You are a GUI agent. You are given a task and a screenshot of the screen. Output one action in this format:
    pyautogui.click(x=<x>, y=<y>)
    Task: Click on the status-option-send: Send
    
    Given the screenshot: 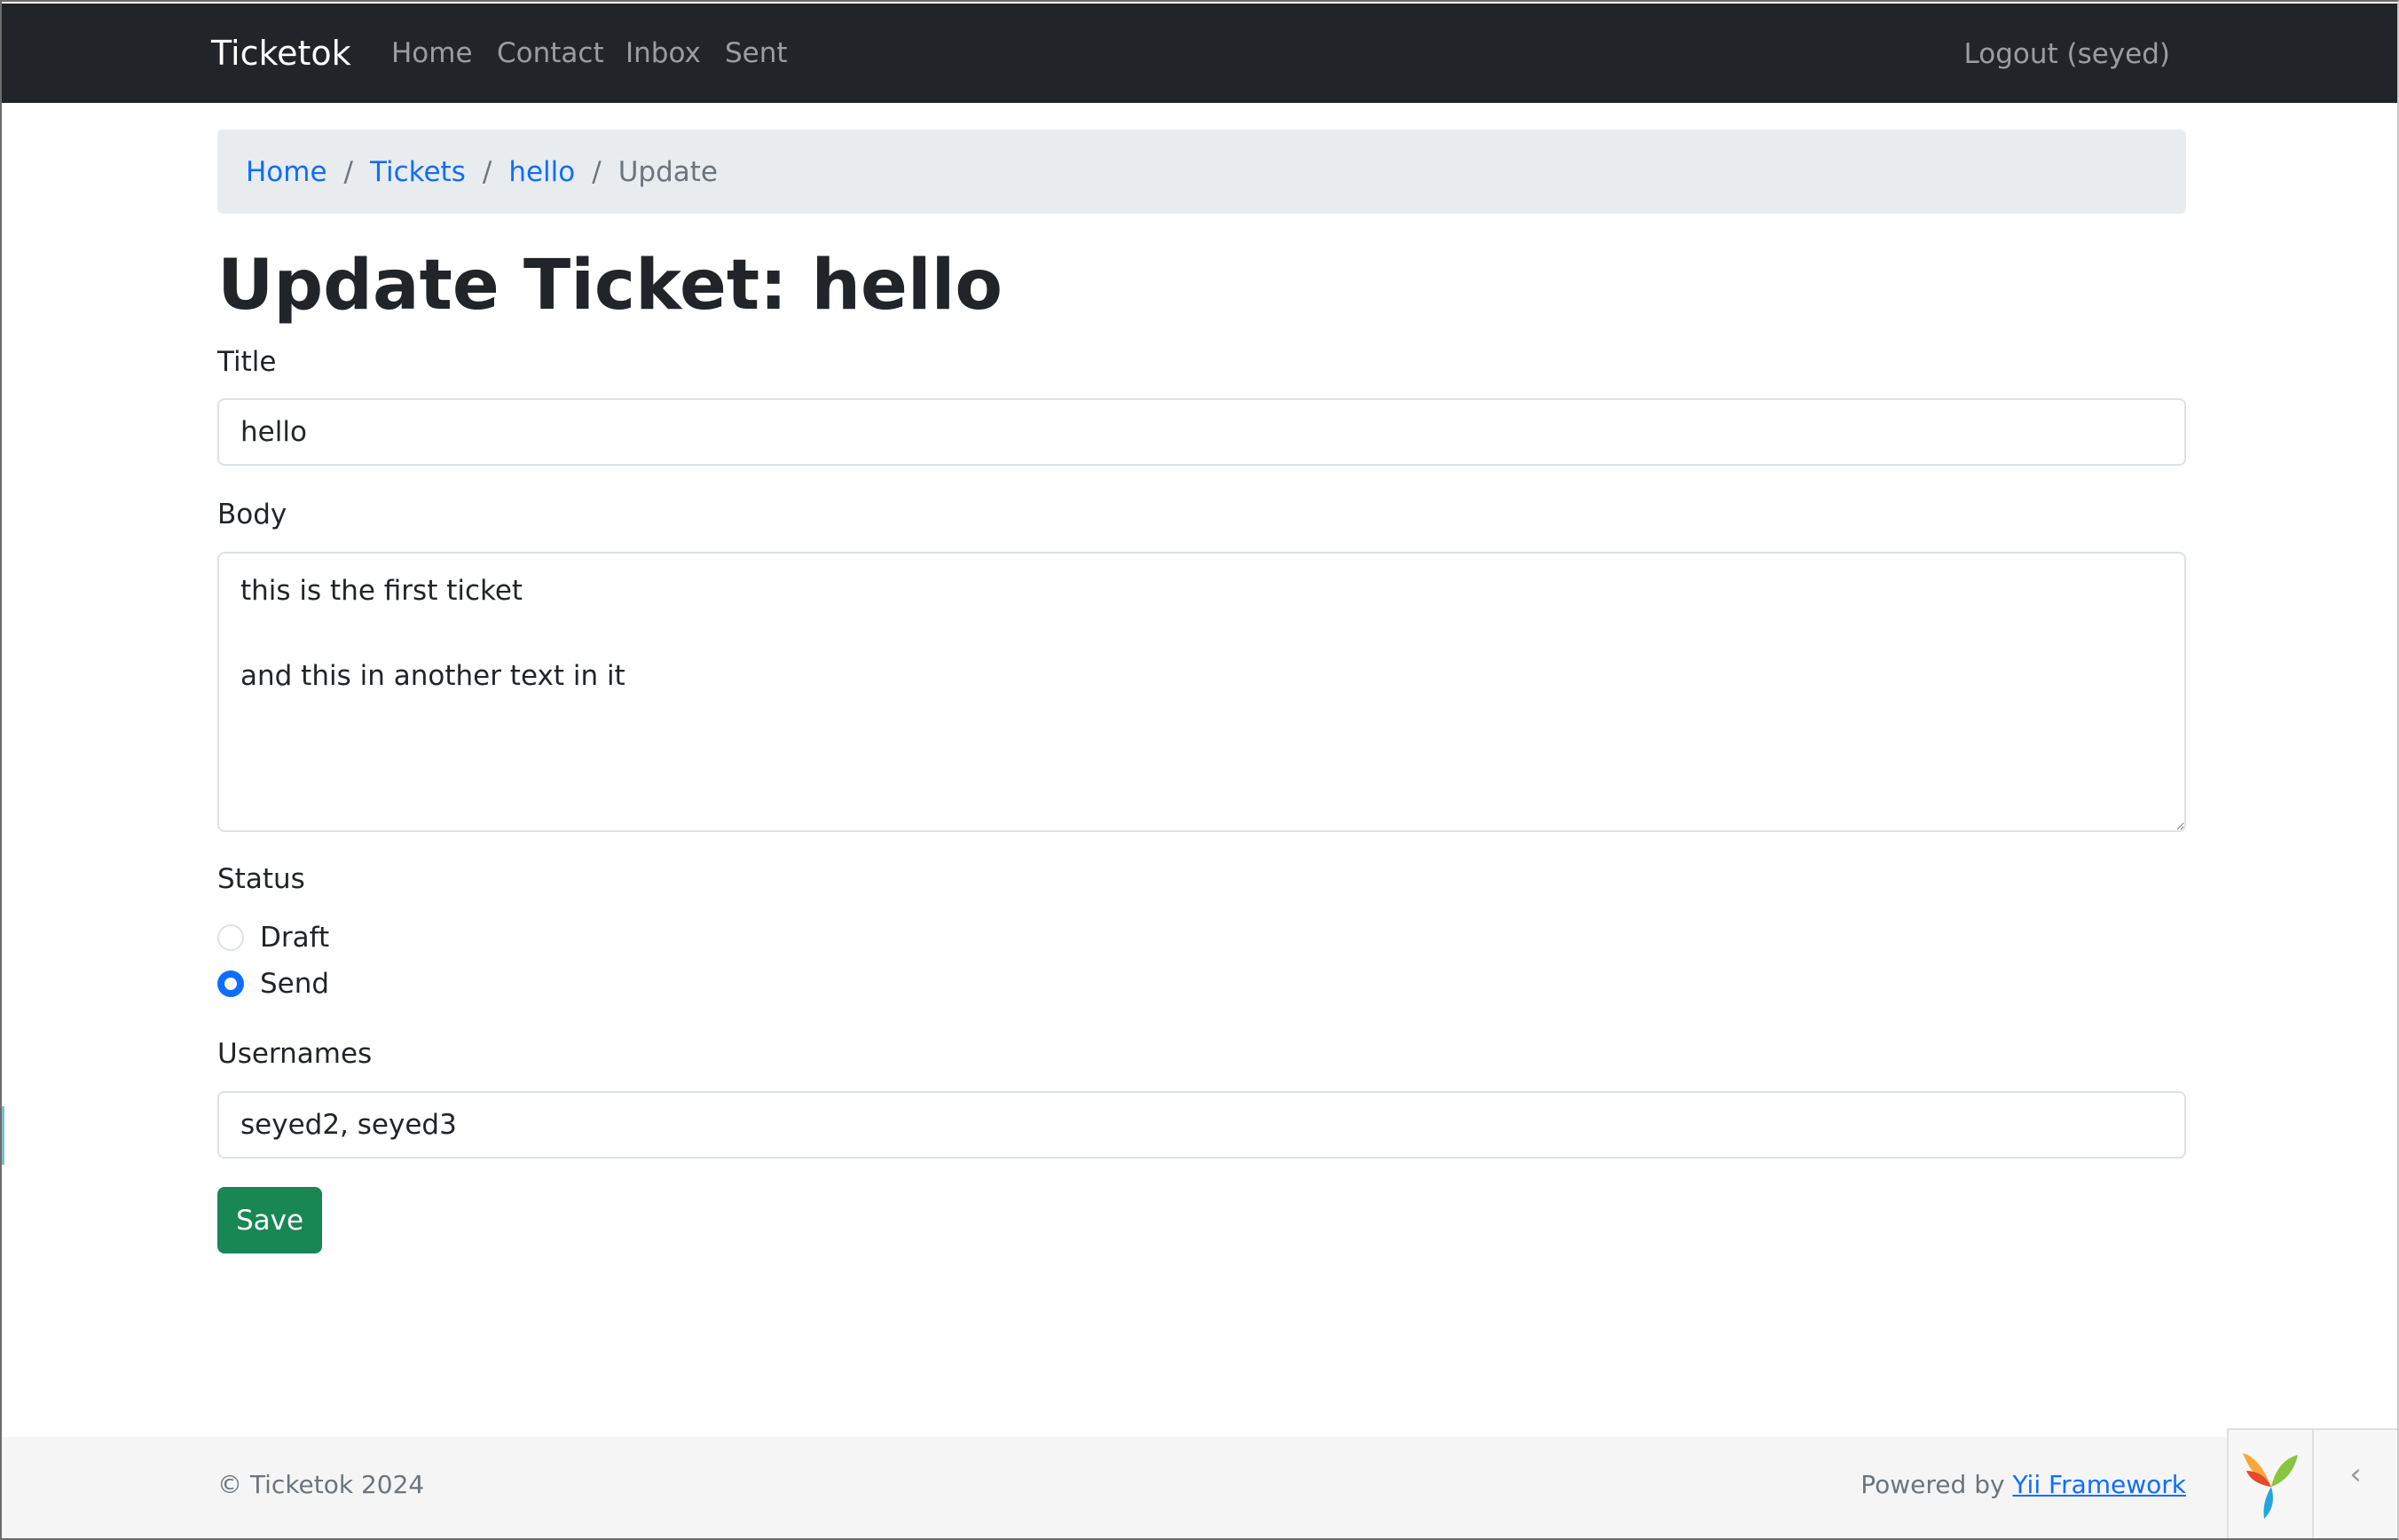 What is the action you would take?
    pyautogui.click(x=273, y=984)
    